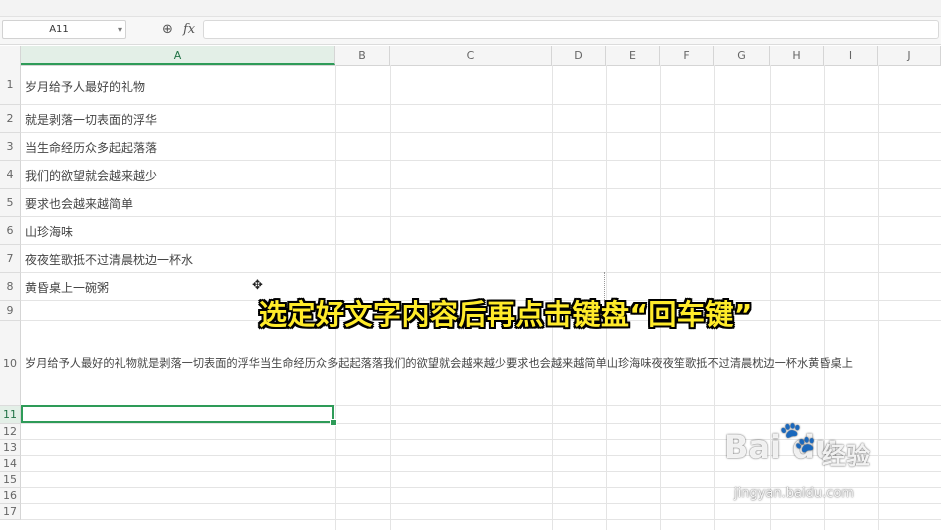  What do you see at coordinates (633, 55) in the screenshot?
I see `column-header-e: E` at bounding box center [633, 55].